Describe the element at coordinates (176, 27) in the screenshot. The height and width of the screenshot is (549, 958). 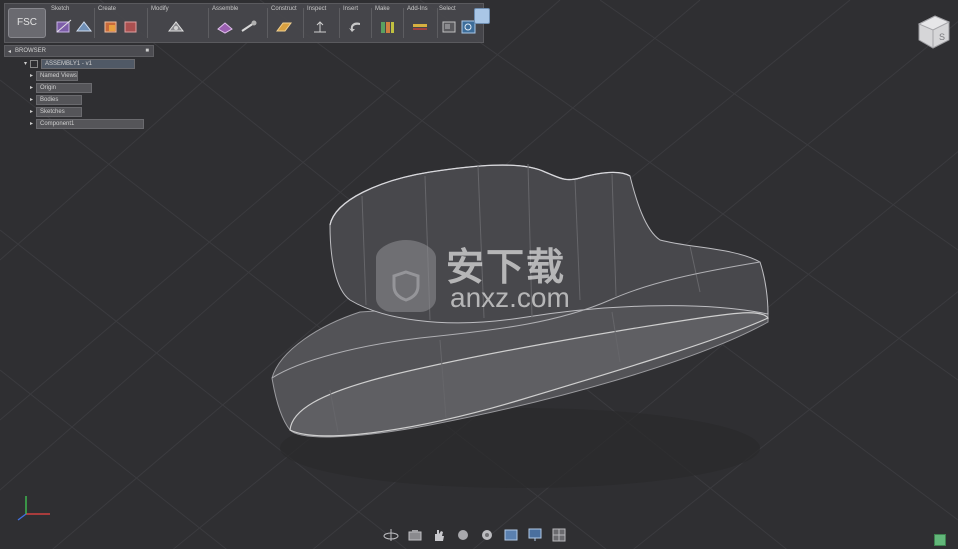
I see `modify-icon` at that location.